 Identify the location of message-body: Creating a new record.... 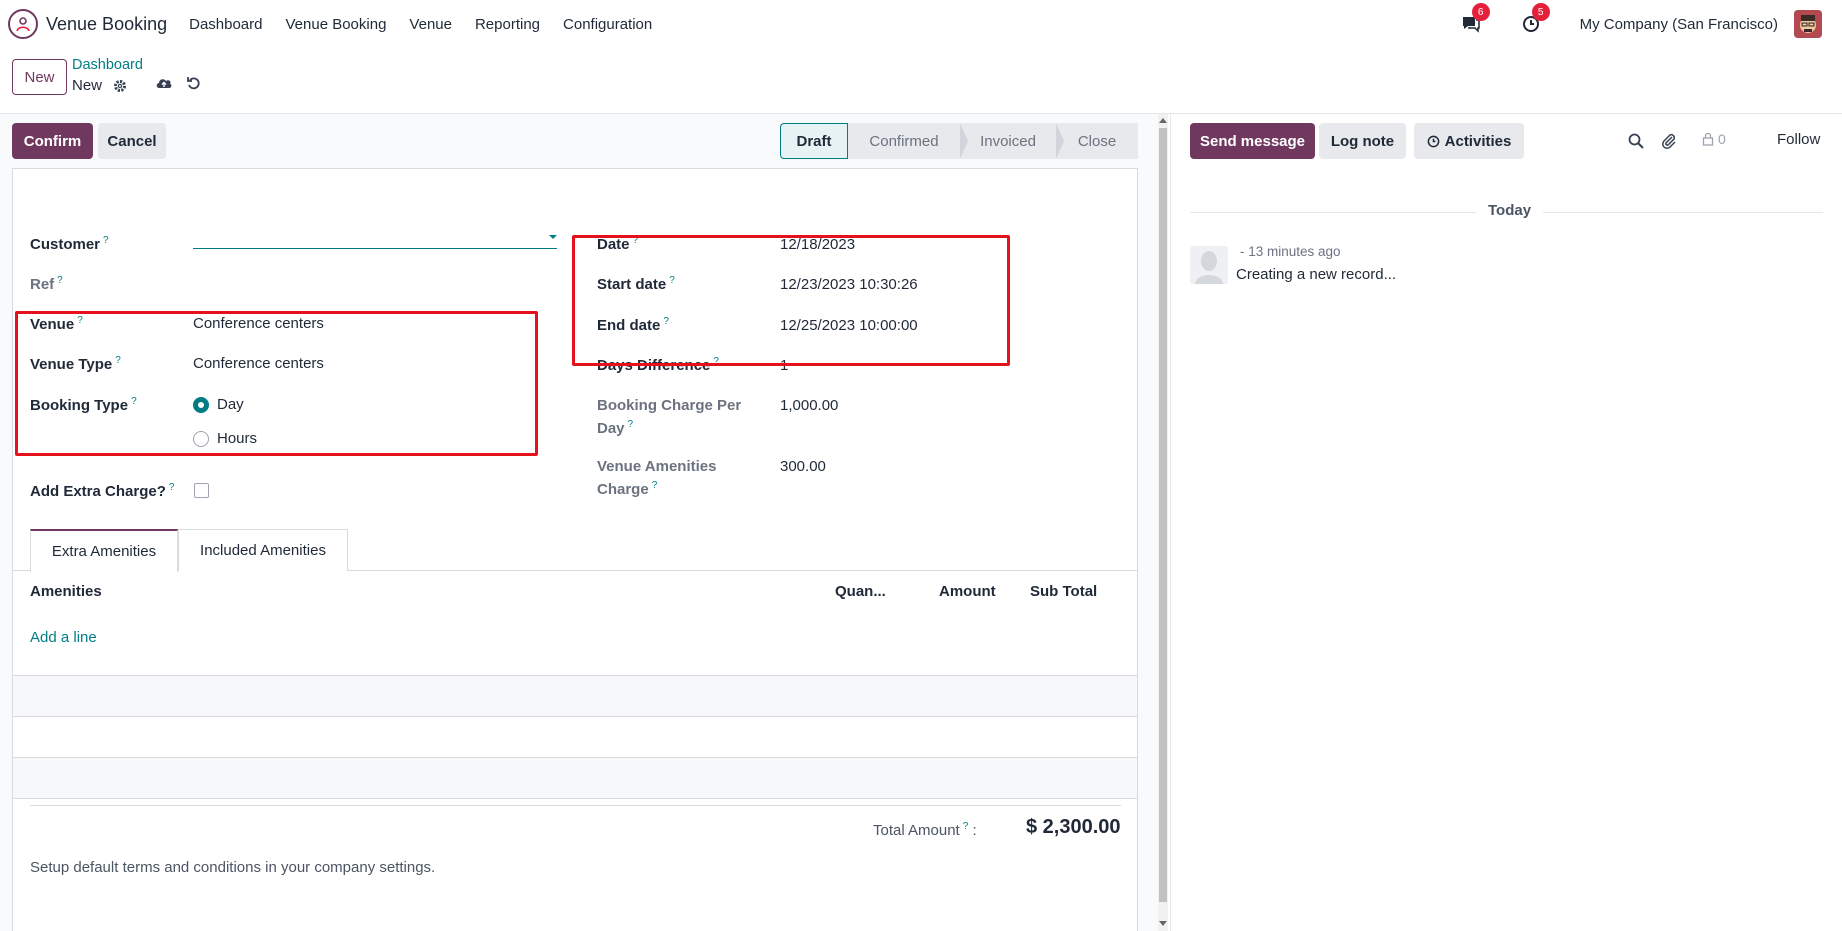
(1316, 274).